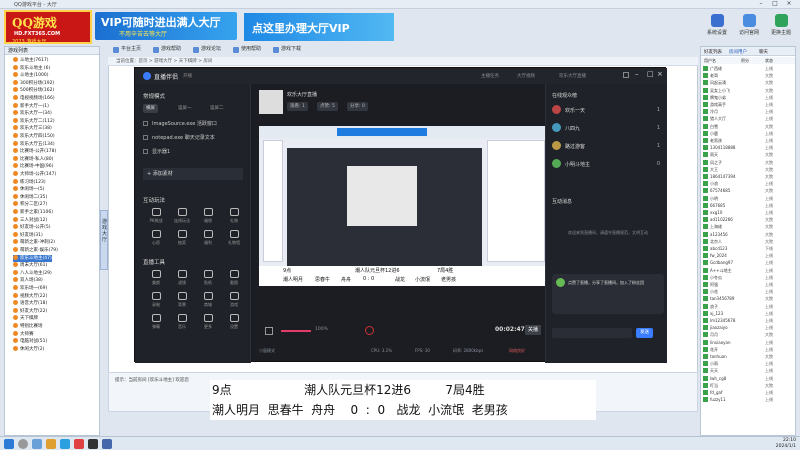  Describe the element at coordinates (749, 227) in the screenshot. I see `user-row: 上海佬 大院` at that location.